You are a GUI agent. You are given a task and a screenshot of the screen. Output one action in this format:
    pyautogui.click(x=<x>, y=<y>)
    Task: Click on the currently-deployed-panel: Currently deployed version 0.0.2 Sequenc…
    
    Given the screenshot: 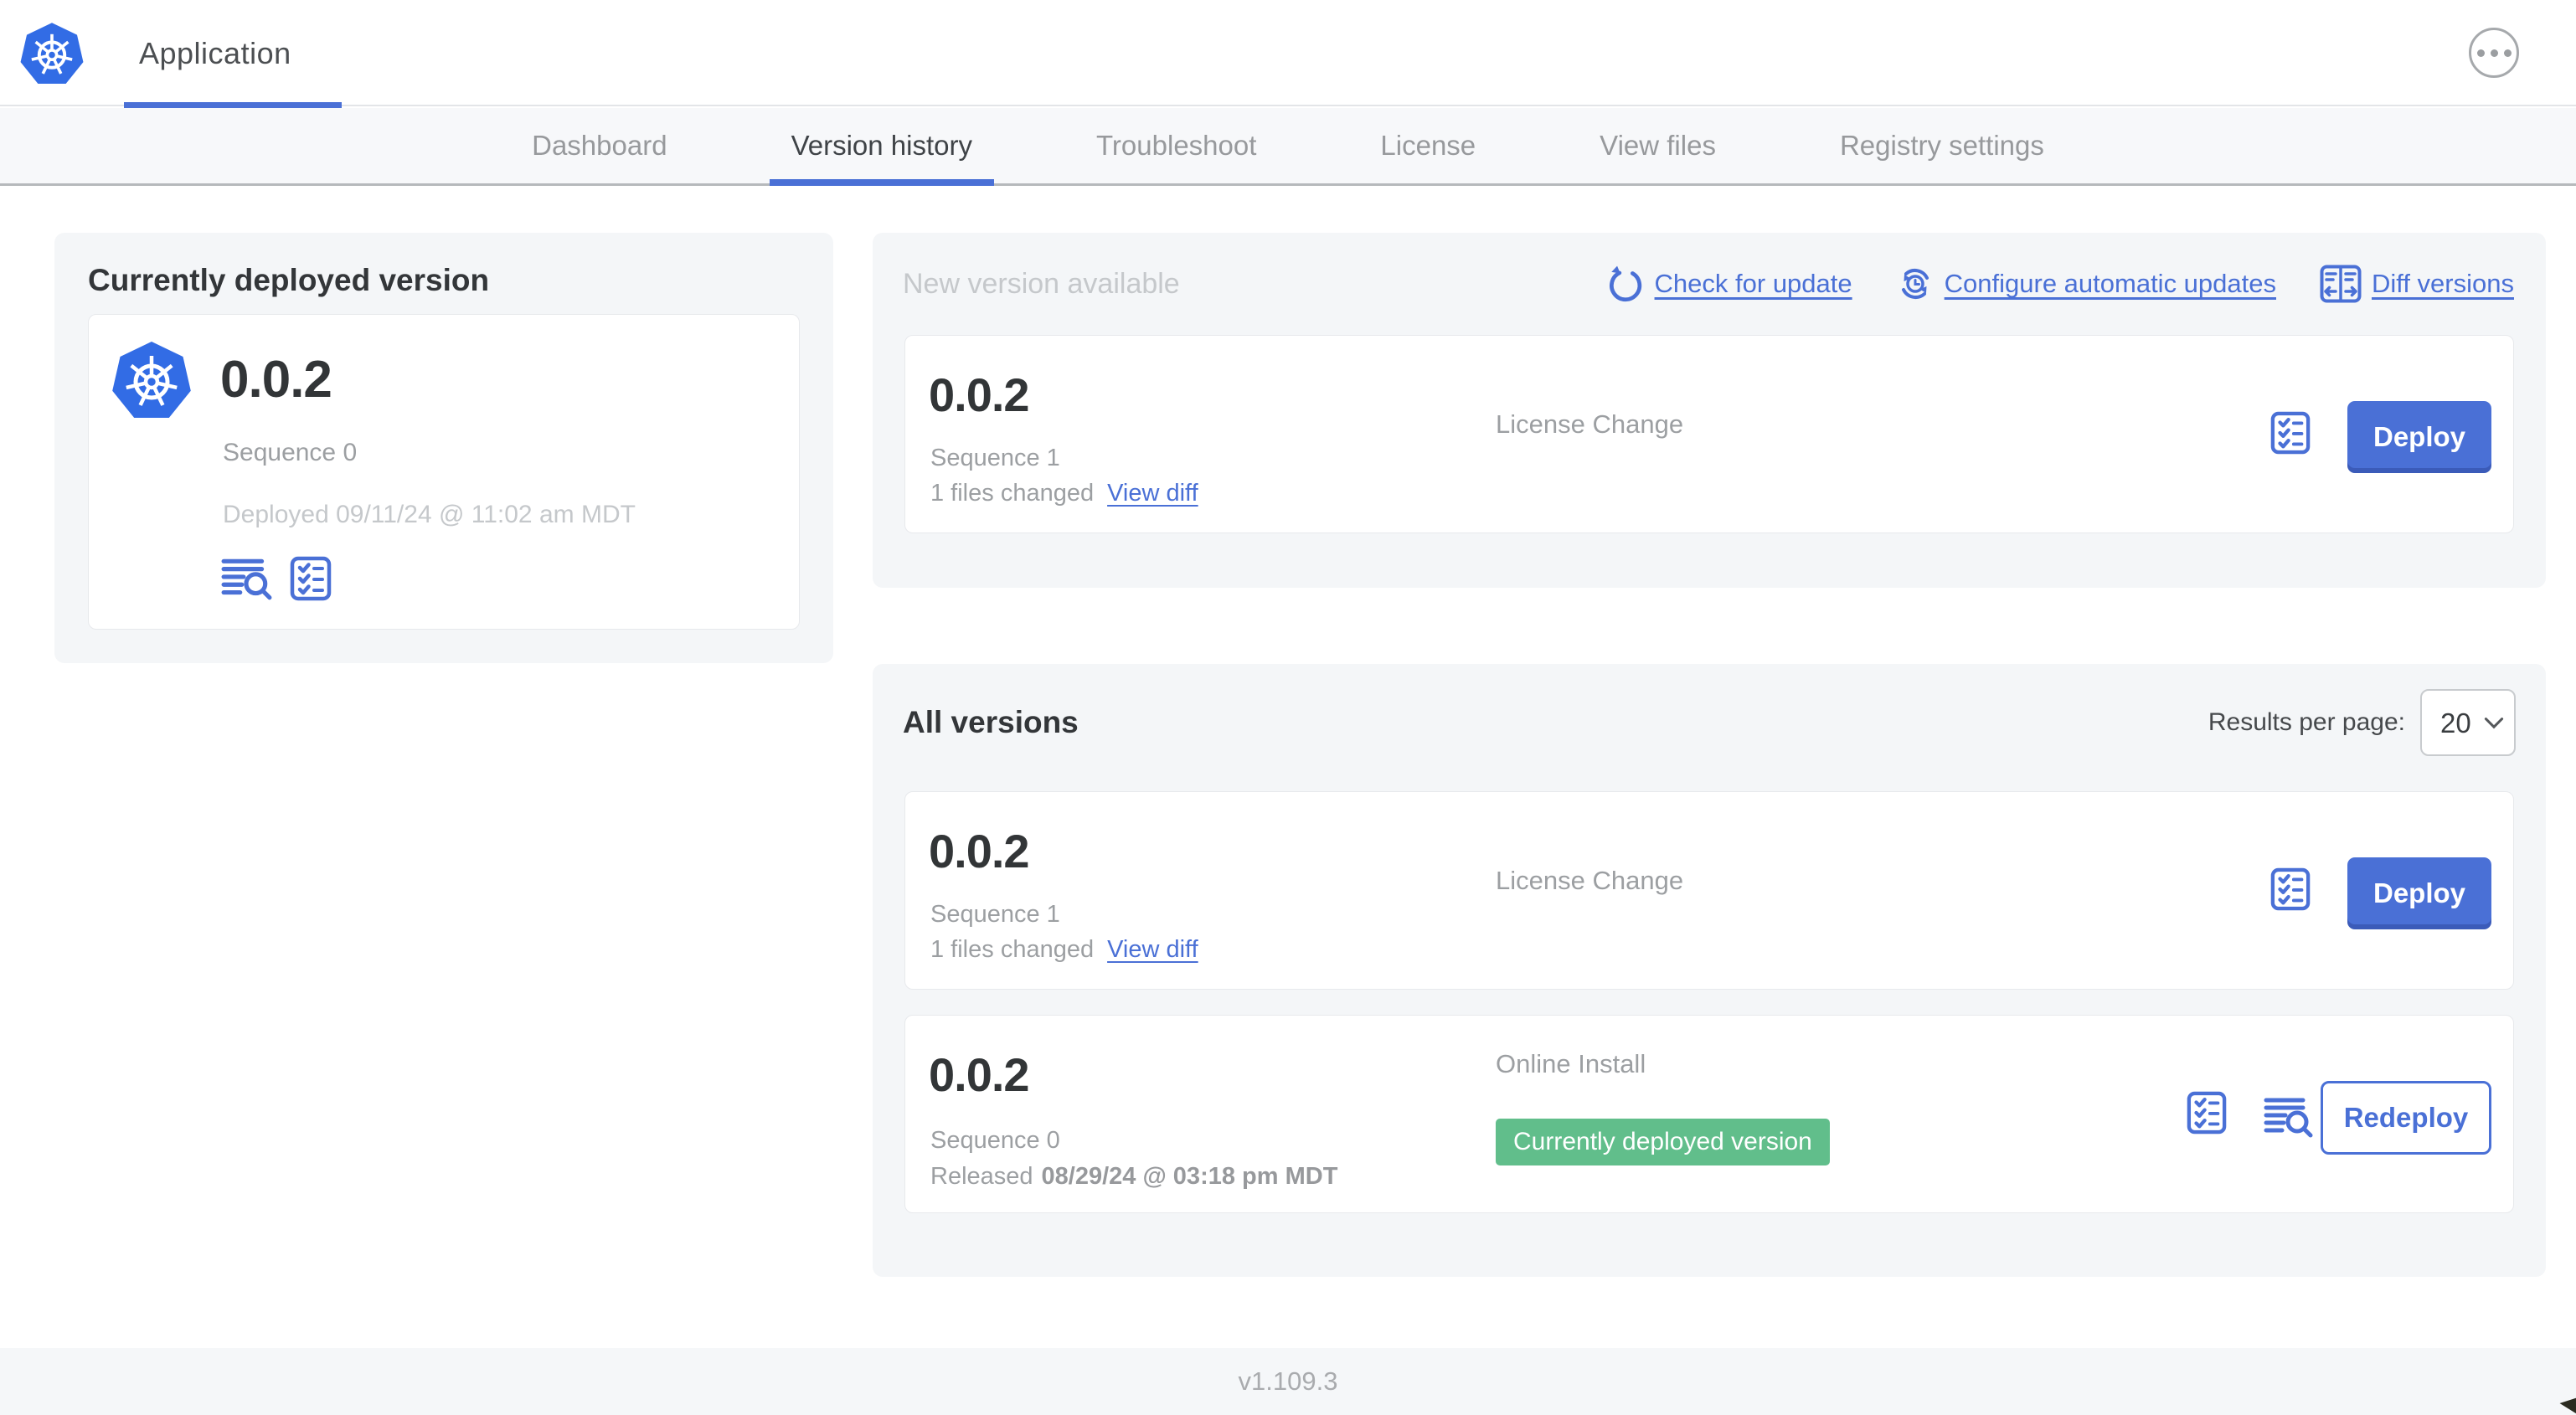 What is the action you would take?
    pyautogui.click(x=443, y=448)
    